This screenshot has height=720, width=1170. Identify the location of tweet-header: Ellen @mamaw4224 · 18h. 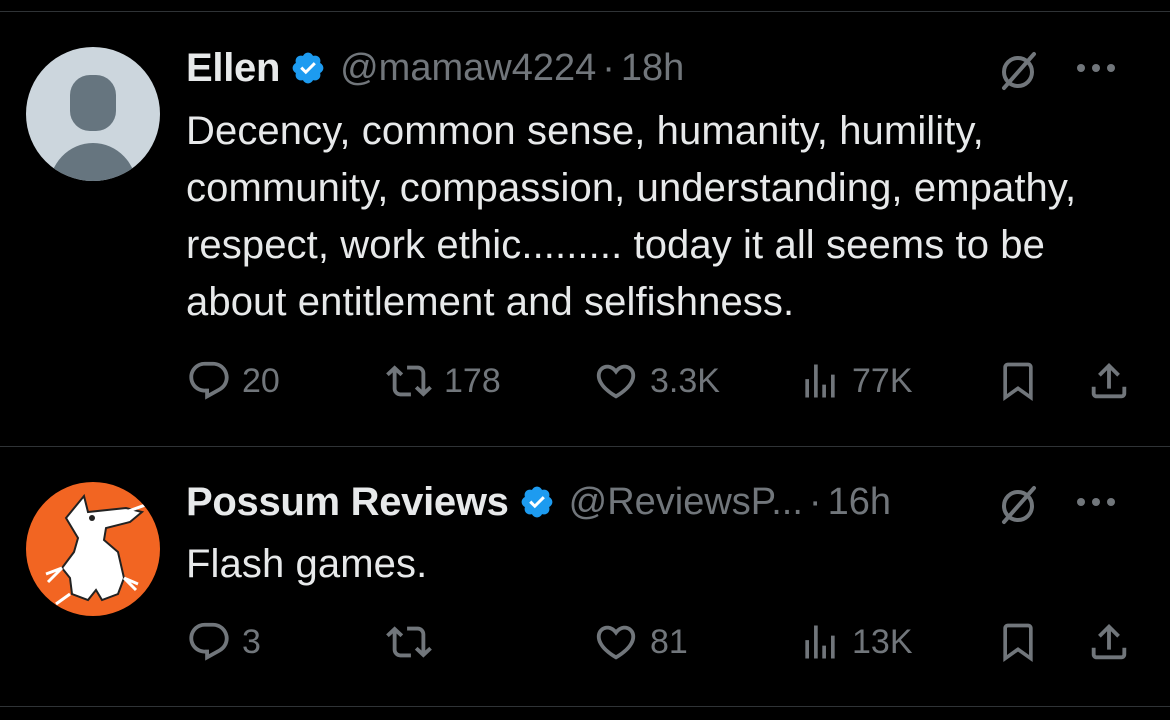
(668, 68).